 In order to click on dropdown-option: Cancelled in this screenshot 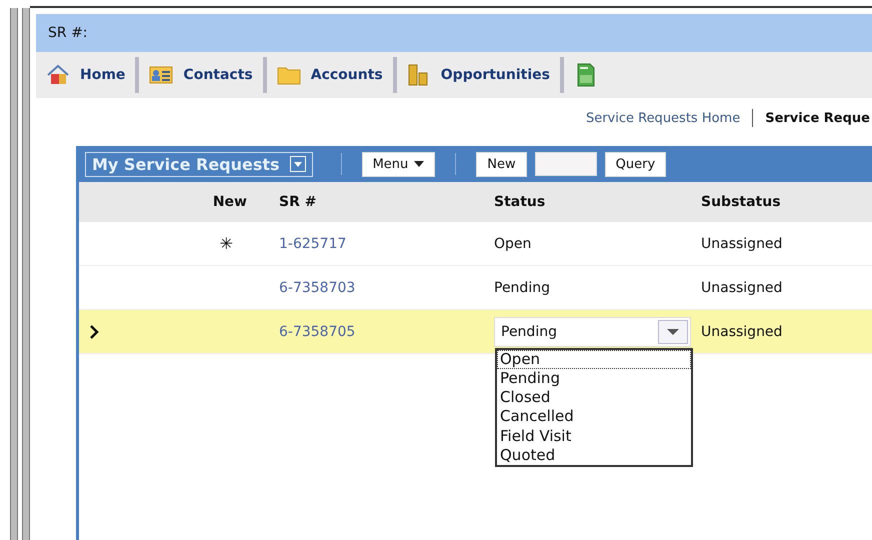, I will do `click(594, 416)`.